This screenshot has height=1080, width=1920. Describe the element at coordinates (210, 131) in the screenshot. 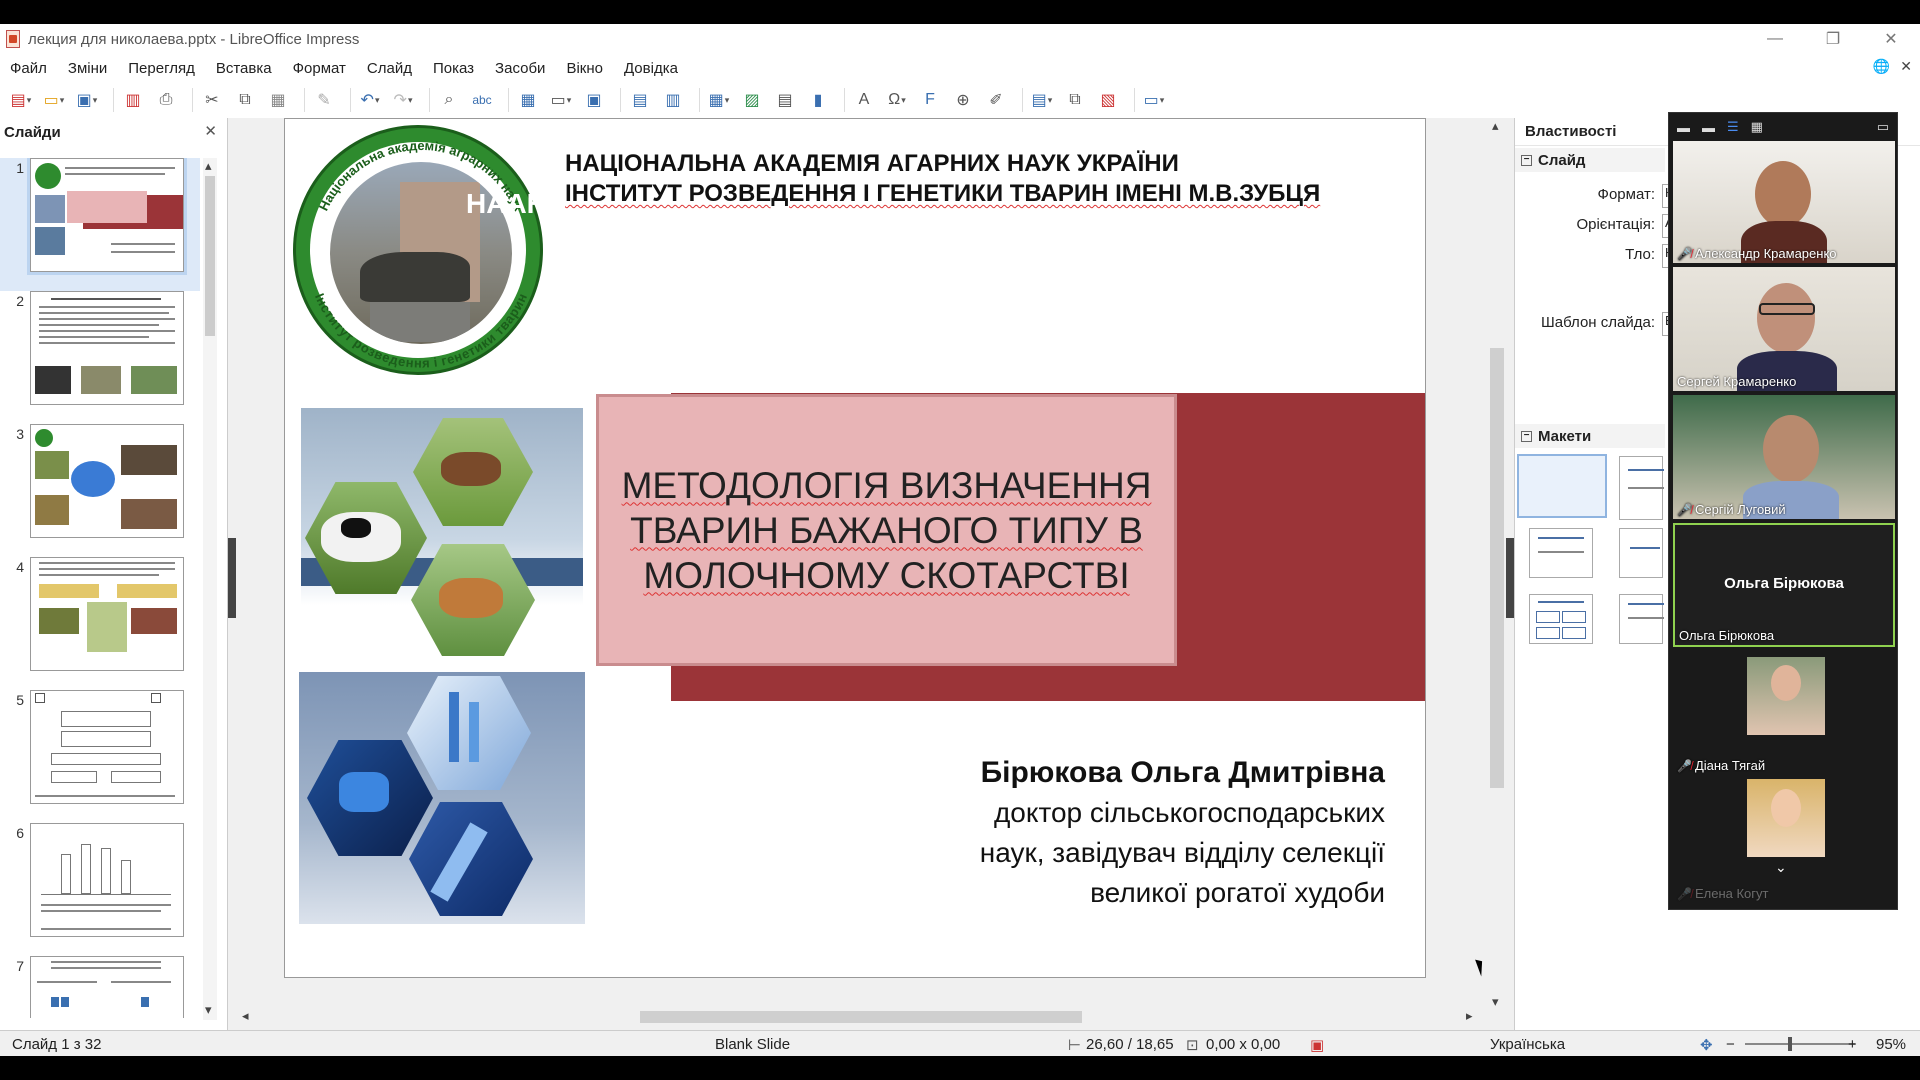

I see `close-pane-icon: ✕` at that location.